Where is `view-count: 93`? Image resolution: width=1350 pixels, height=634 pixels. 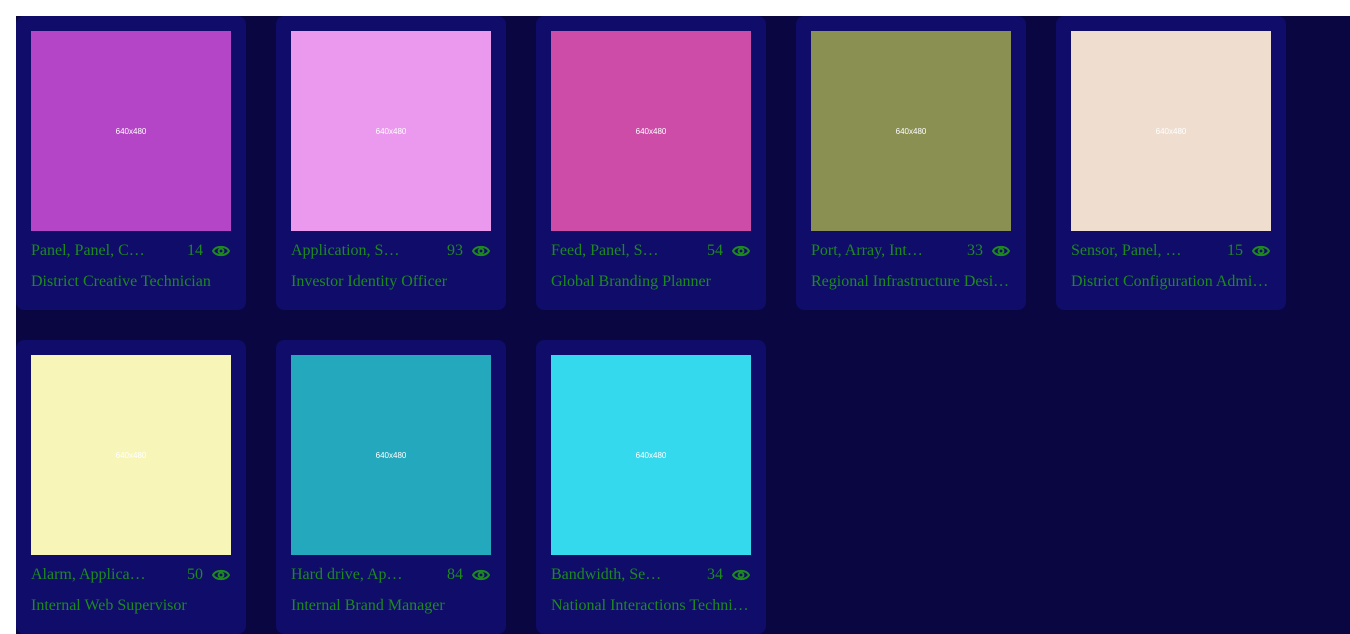 view-count: 93 is located at coordinates (455, 250).